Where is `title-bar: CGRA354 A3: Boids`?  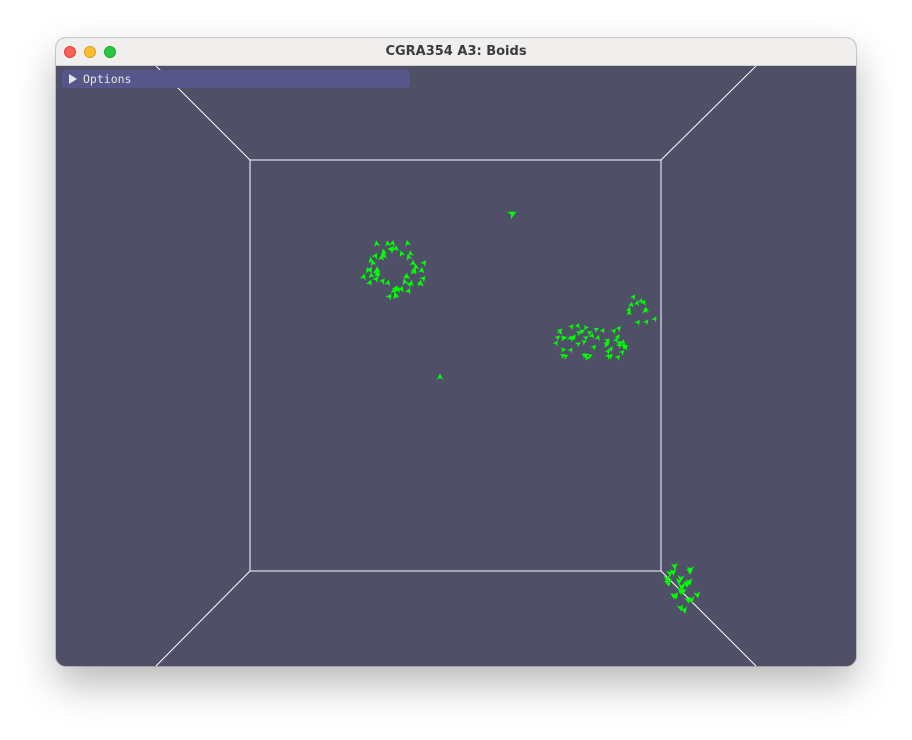 title-bar: CGRA354 A3: Boids is located at coordinates (456, 52).